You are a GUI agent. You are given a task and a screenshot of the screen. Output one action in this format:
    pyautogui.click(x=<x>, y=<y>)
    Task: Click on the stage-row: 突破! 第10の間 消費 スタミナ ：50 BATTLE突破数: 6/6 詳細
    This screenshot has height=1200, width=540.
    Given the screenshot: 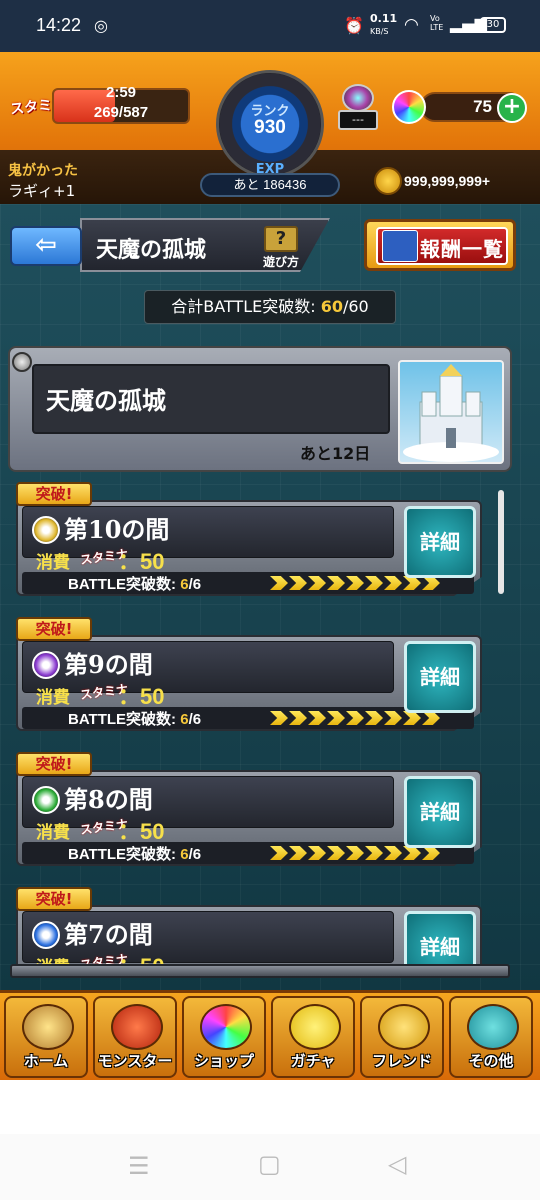 What is the action you would take?
    pyautogui.click(x=253, y=542)
    